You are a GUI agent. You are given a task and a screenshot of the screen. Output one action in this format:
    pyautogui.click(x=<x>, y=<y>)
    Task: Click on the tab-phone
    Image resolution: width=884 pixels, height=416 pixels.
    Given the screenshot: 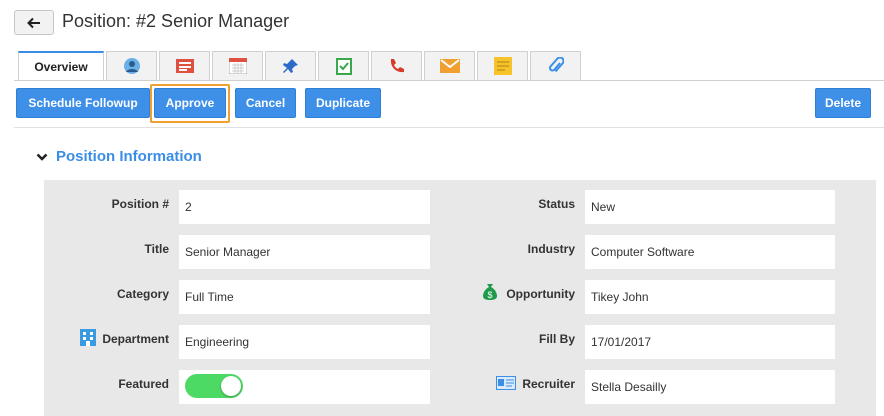 What is the action you would take?
    pyautogui.click(x=396, y=65)
    